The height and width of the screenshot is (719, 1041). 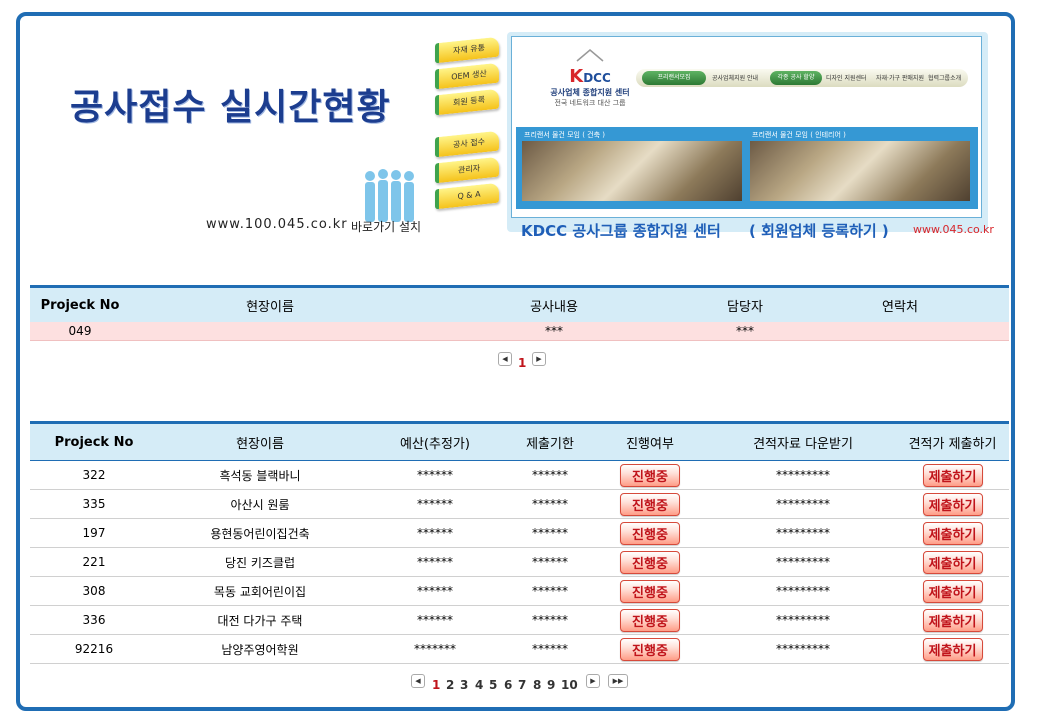 I want to click on pager2-page-2: 2, so click(x=450, y=685).